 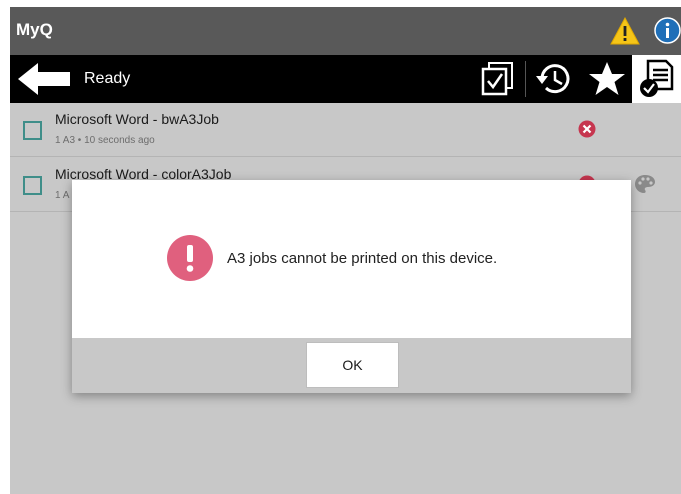 I want to click on job-meta: 1 A, so click(x=62, y=195).